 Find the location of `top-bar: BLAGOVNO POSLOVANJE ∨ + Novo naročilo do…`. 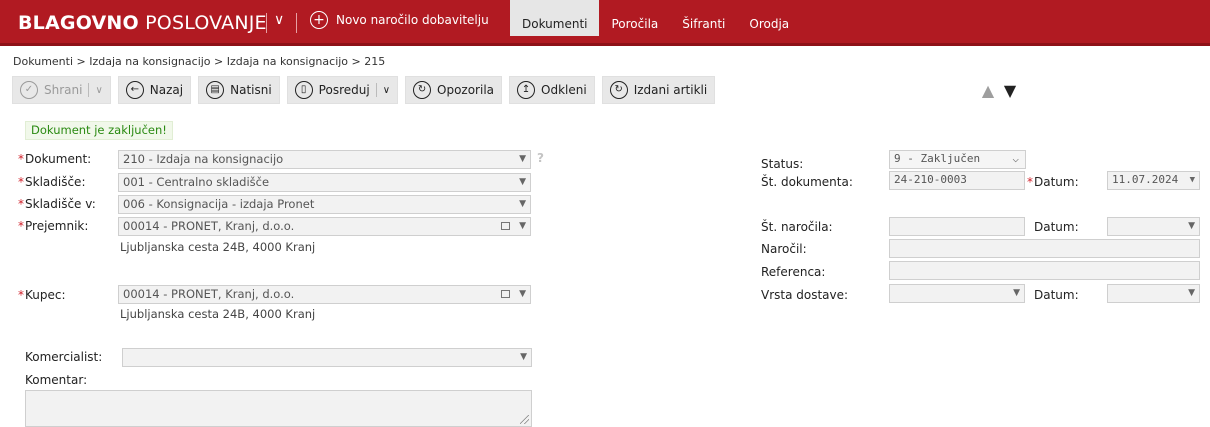

top-bar: BLAGOVNO POSLOVANJE ∨ + Novo naročilo do… is located at coordinates (605, 23).